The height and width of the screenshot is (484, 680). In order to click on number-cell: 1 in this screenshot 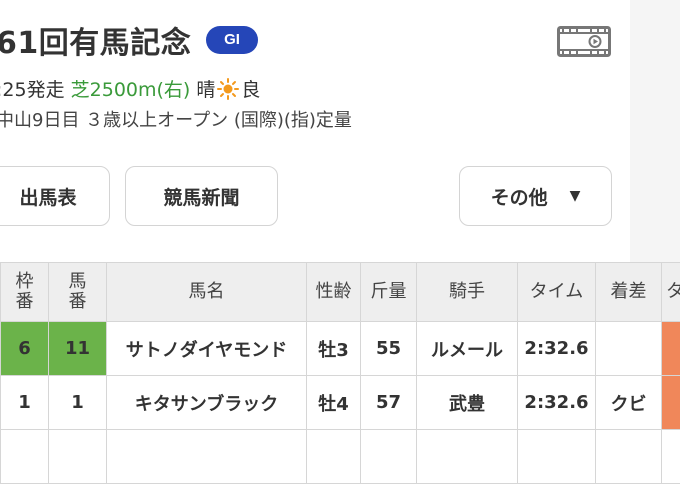, I will do `click(78, 403)`.